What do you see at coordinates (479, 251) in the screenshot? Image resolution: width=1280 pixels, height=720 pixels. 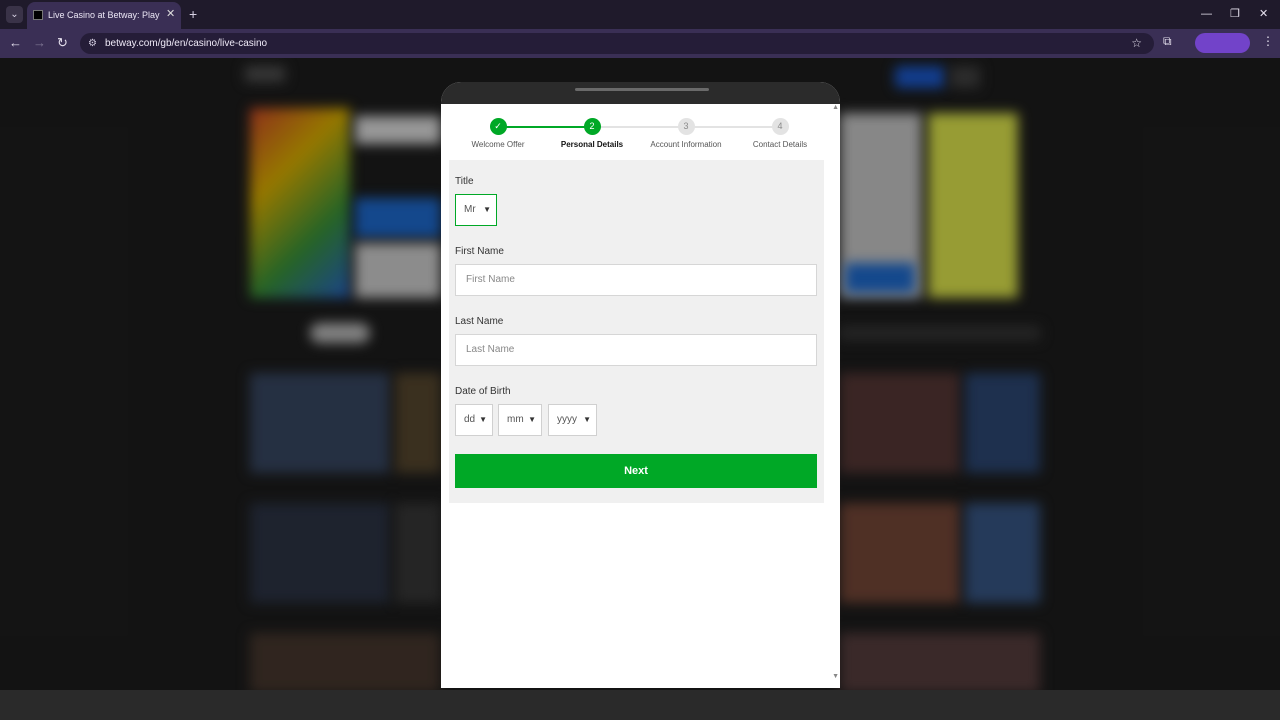 I see `first-name-label: First Name` at bounding box center [479, 251].